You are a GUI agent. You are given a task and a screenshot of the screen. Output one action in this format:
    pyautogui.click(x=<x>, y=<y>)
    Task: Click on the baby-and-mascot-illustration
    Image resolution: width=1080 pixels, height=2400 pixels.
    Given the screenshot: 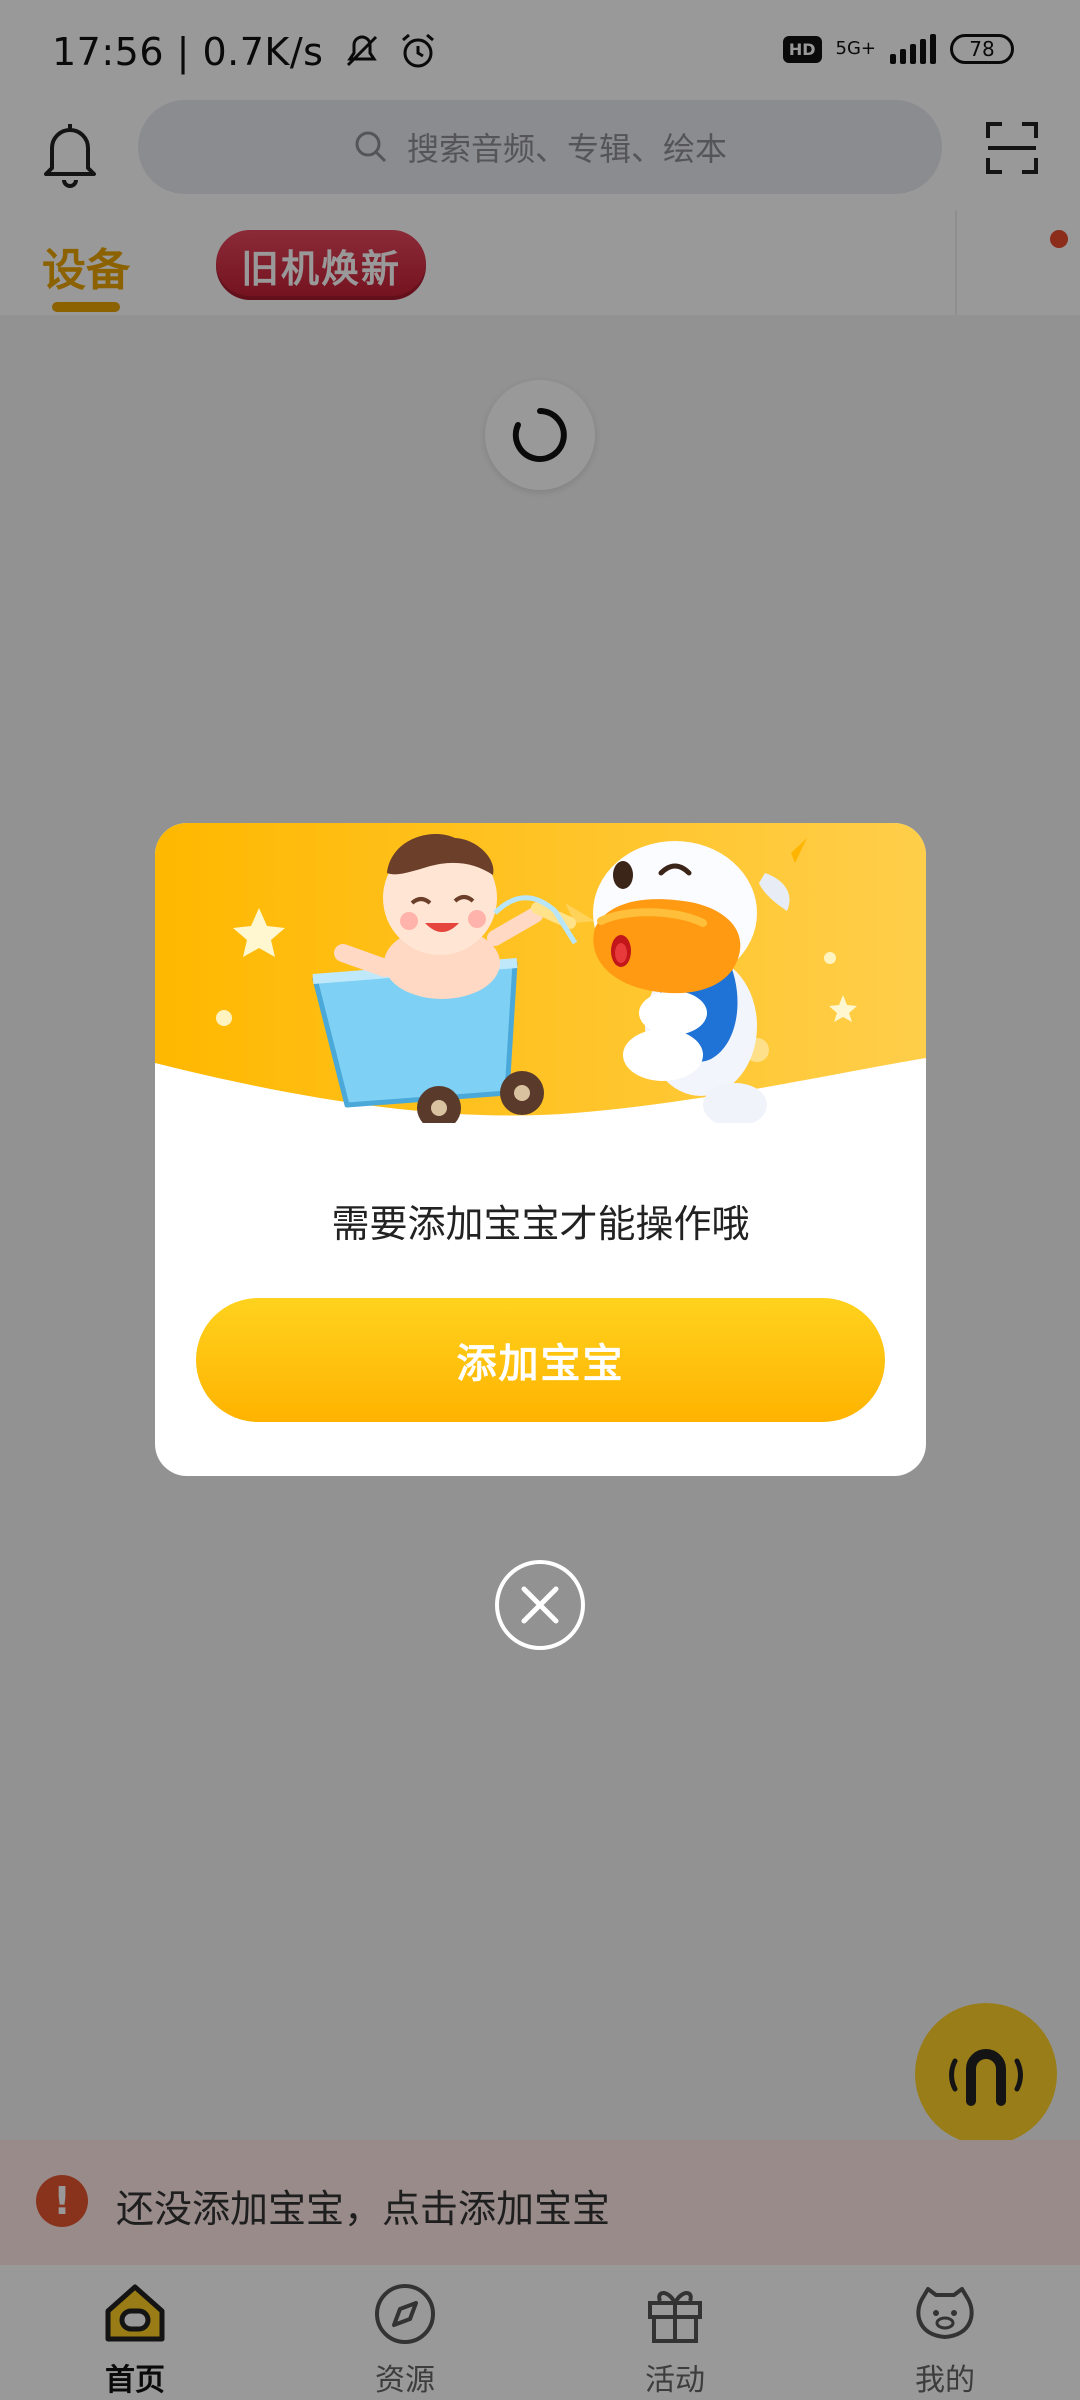 What is the action you would take?
    pyautogui.click(x=536, y=978)
    